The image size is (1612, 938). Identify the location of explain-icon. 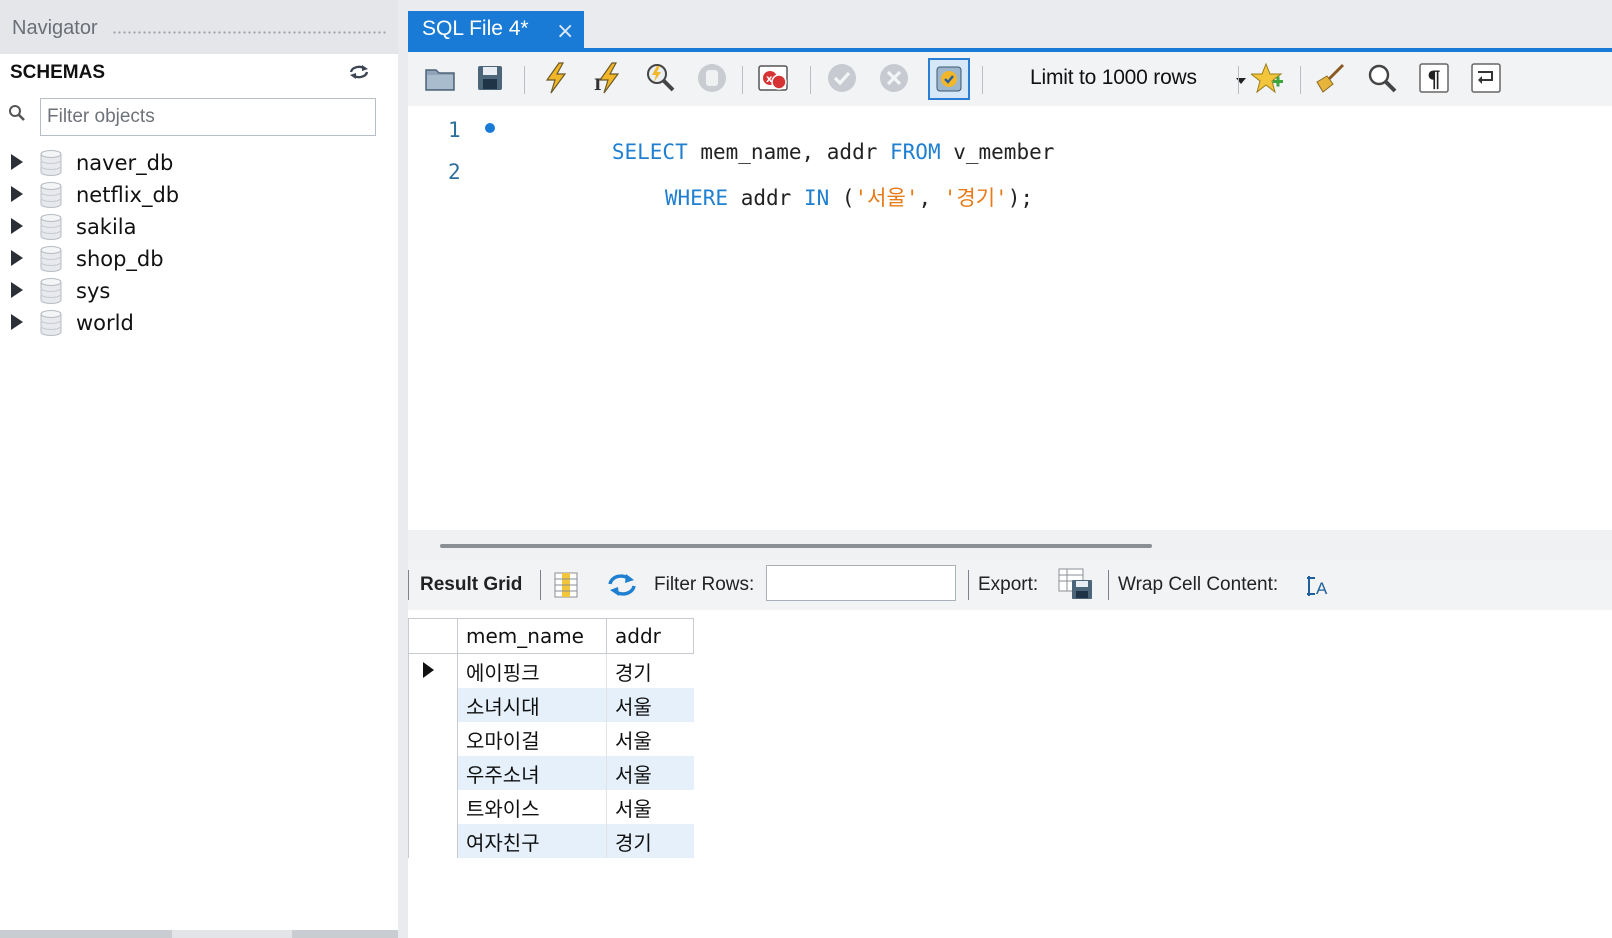
(660, 78).